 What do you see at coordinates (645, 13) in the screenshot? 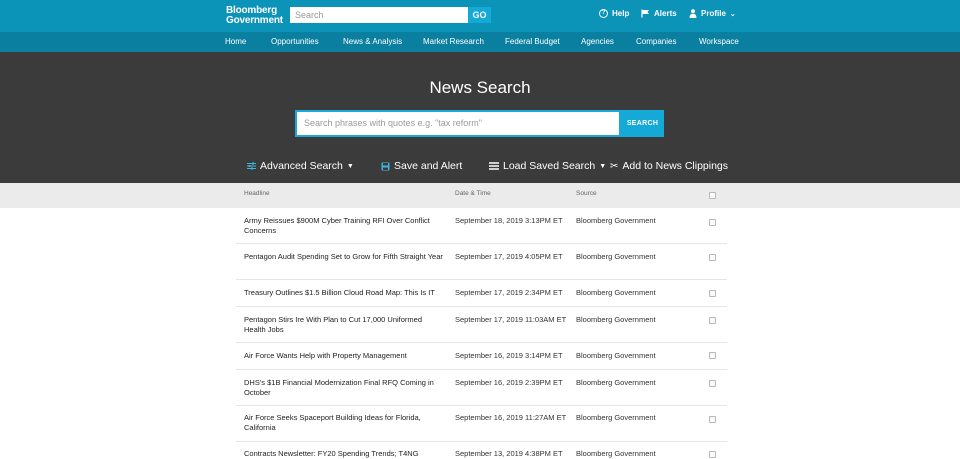
I see `flag-icon` at bounding box center [645, 13].